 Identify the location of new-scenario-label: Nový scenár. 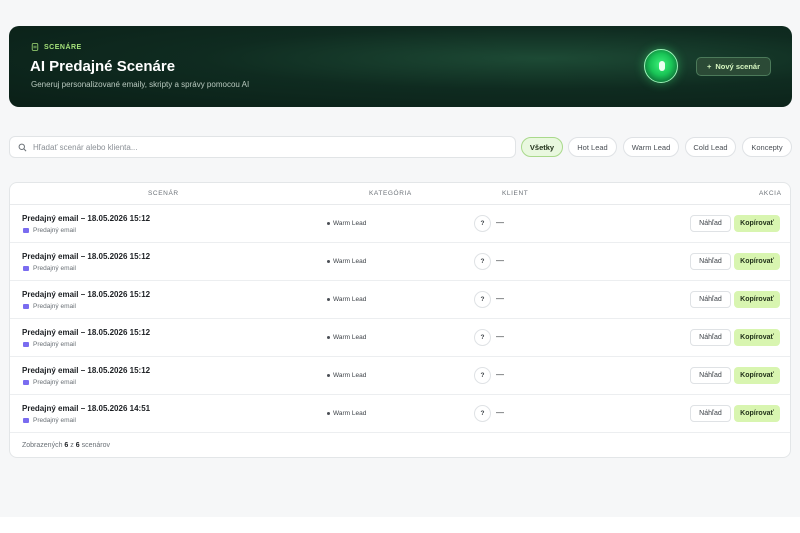
(737, 66).